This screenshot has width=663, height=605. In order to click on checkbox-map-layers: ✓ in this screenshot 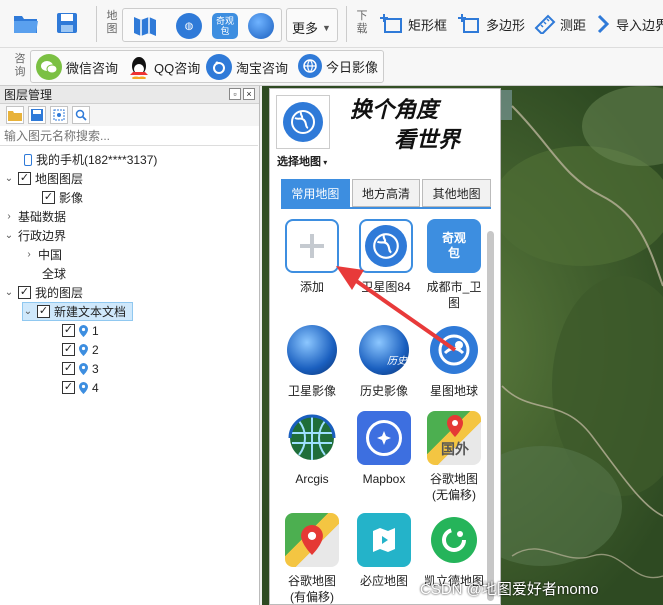, I will do `click(24, 178)`.